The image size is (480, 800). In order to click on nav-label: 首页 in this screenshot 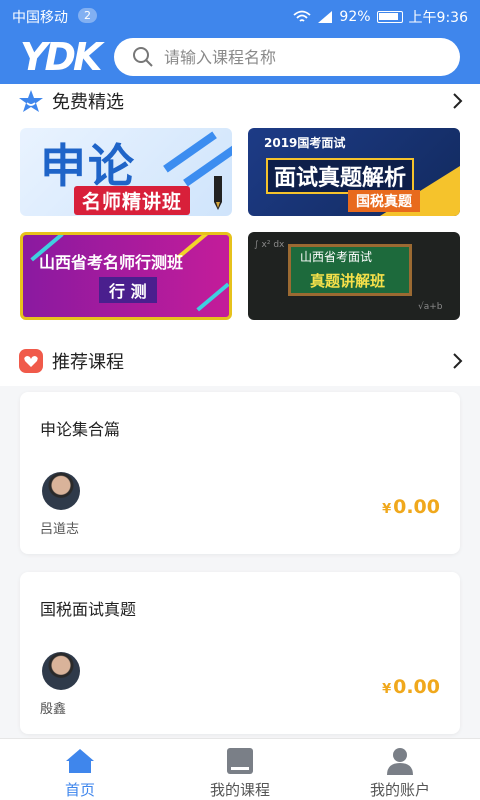, I will do `click(79, 790)`.